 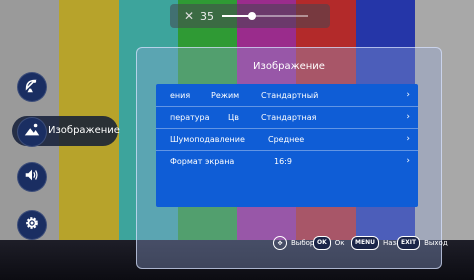 I want to click on hint-select-label: Выбор, so click(x=303, y=243).